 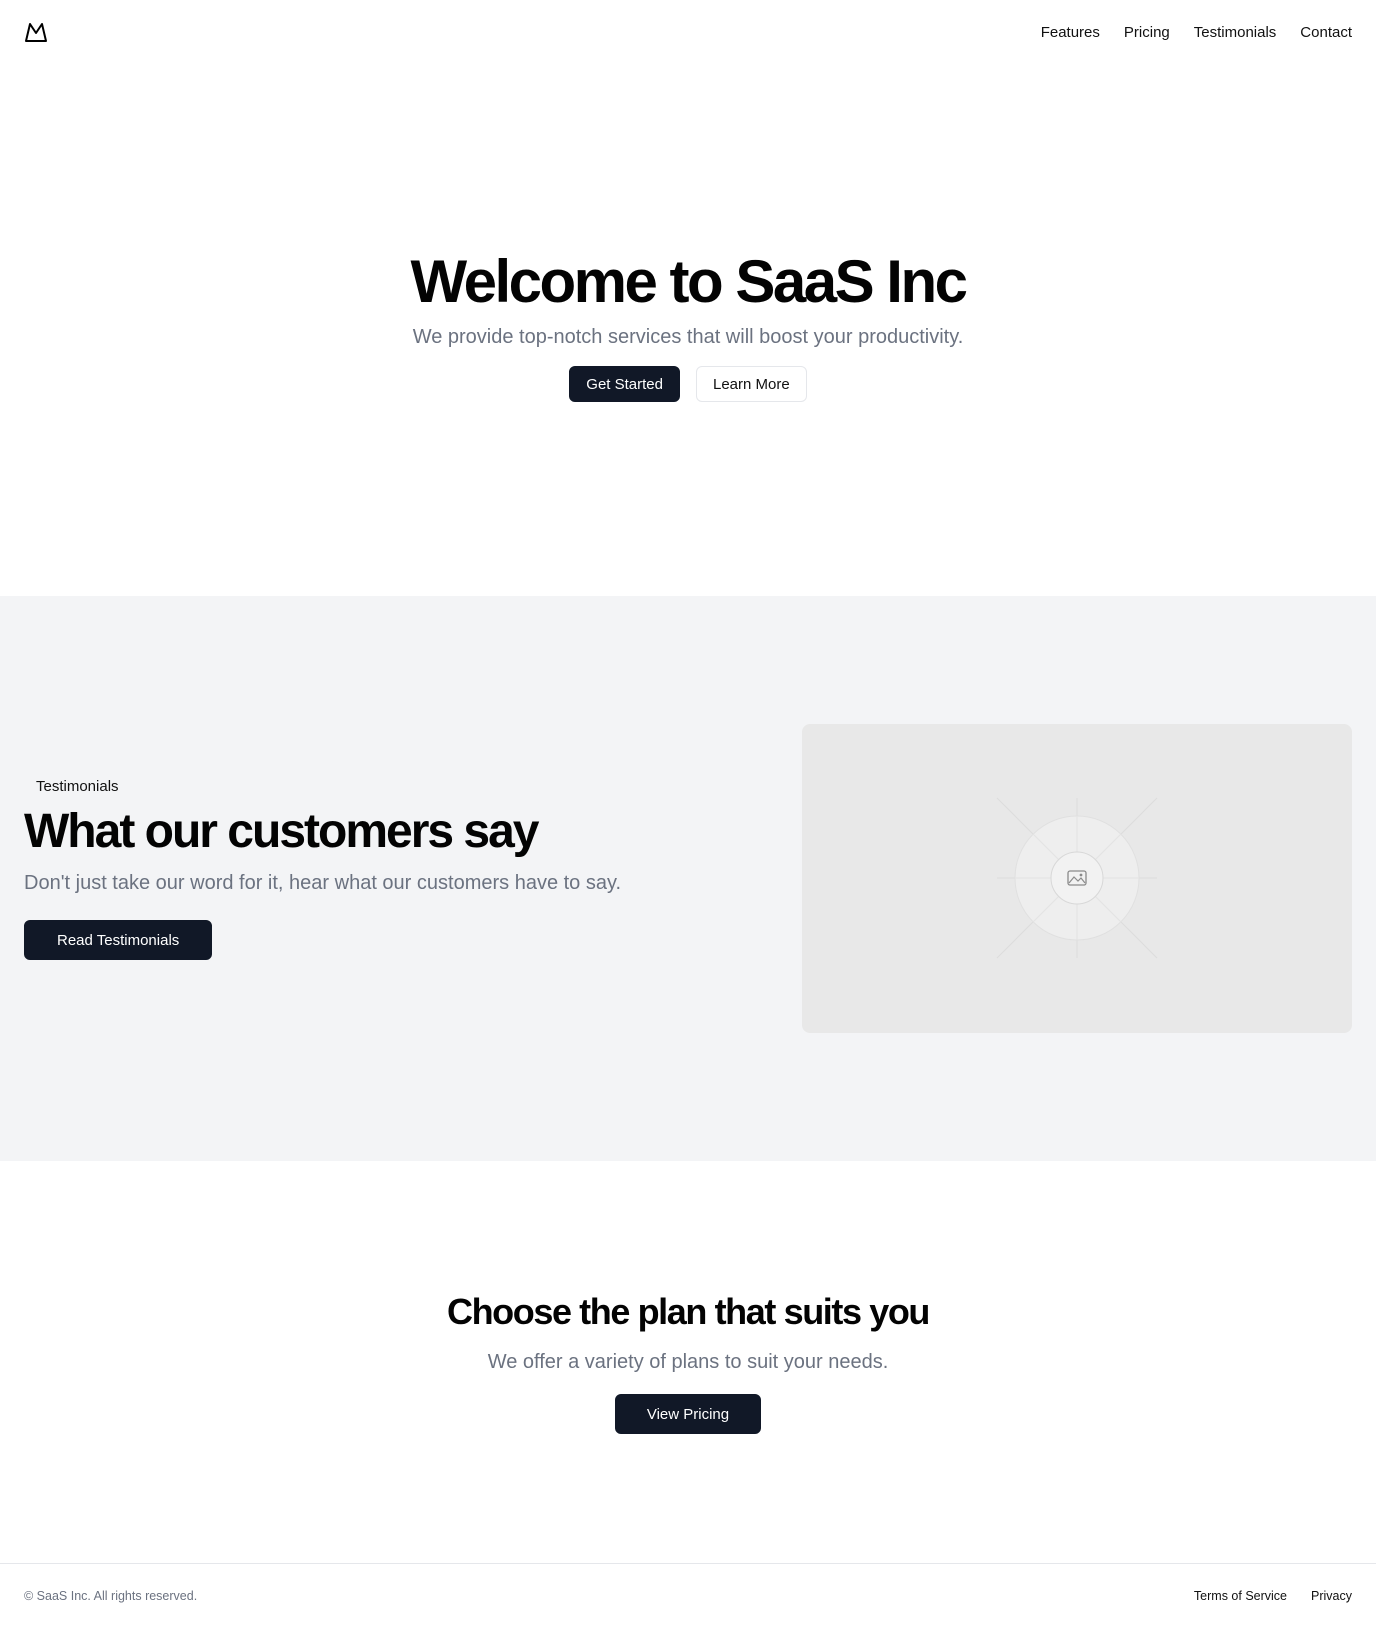 What do you see at coordinates (1235, 32) in the screenshot?
I see `nav-link-testimonials: Testimonials` at bounding box center [1235, 32].